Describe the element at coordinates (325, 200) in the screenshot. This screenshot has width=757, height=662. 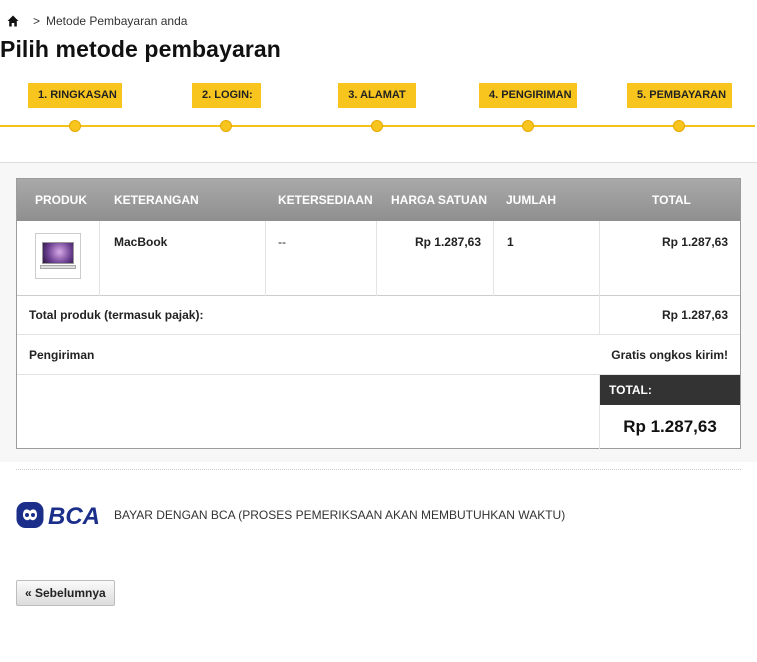
I see `header-availability: KETERSEDIAAN` at that location.